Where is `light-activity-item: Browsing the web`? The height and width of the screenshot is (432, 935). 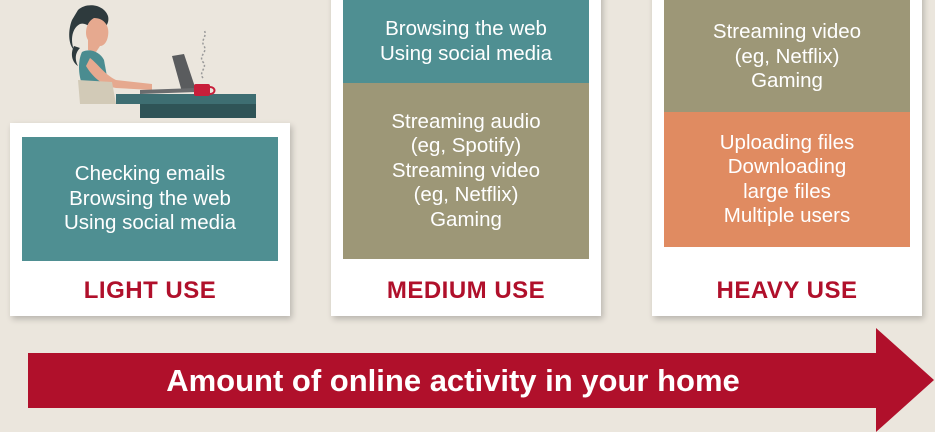
light-activity-item: Browsing the web is located at coordinates (150, 198).